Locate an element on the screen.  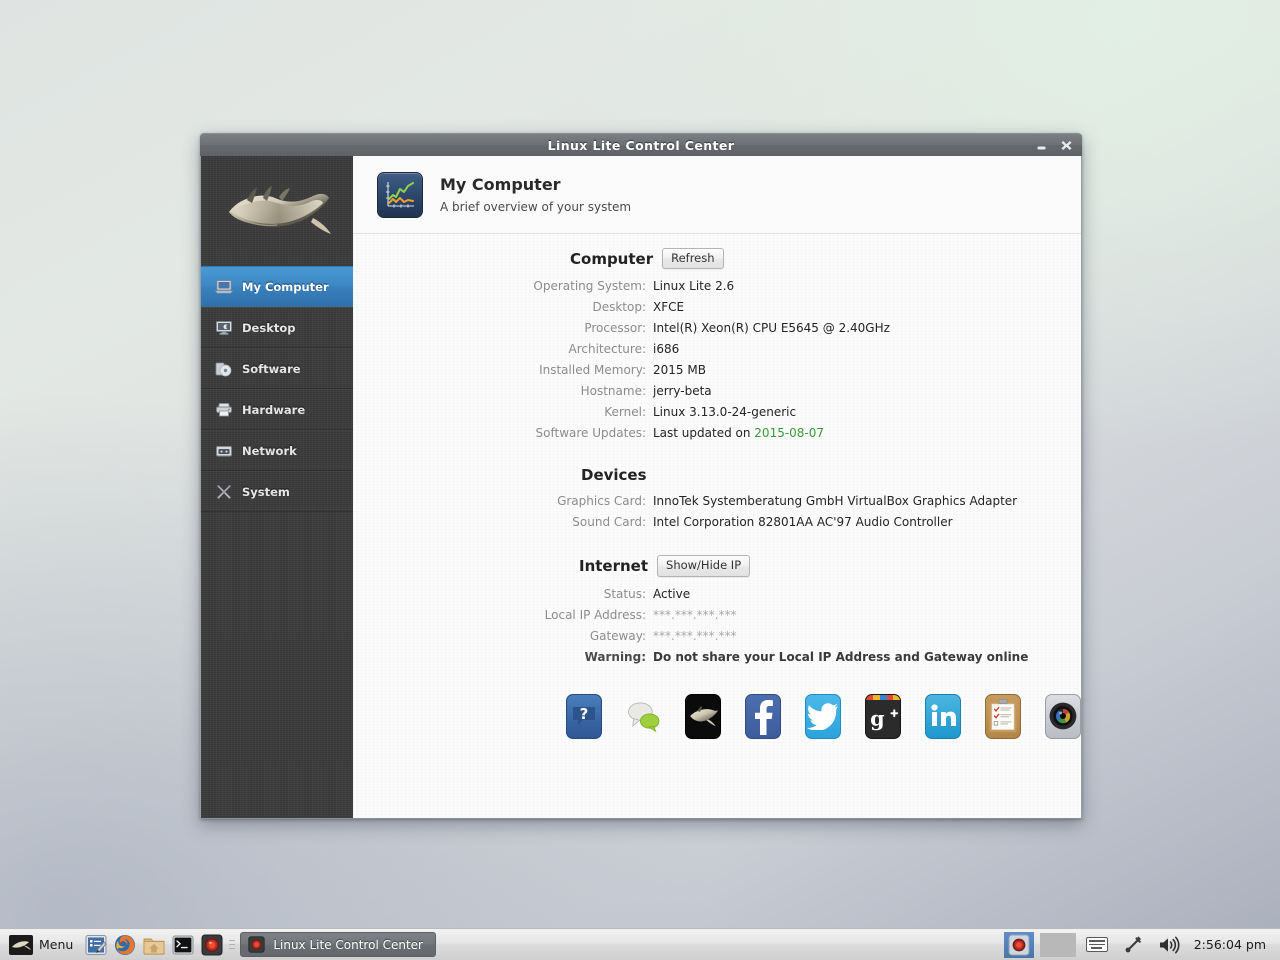
keyboard-layout-icon is located at coordinates (1097, 945).